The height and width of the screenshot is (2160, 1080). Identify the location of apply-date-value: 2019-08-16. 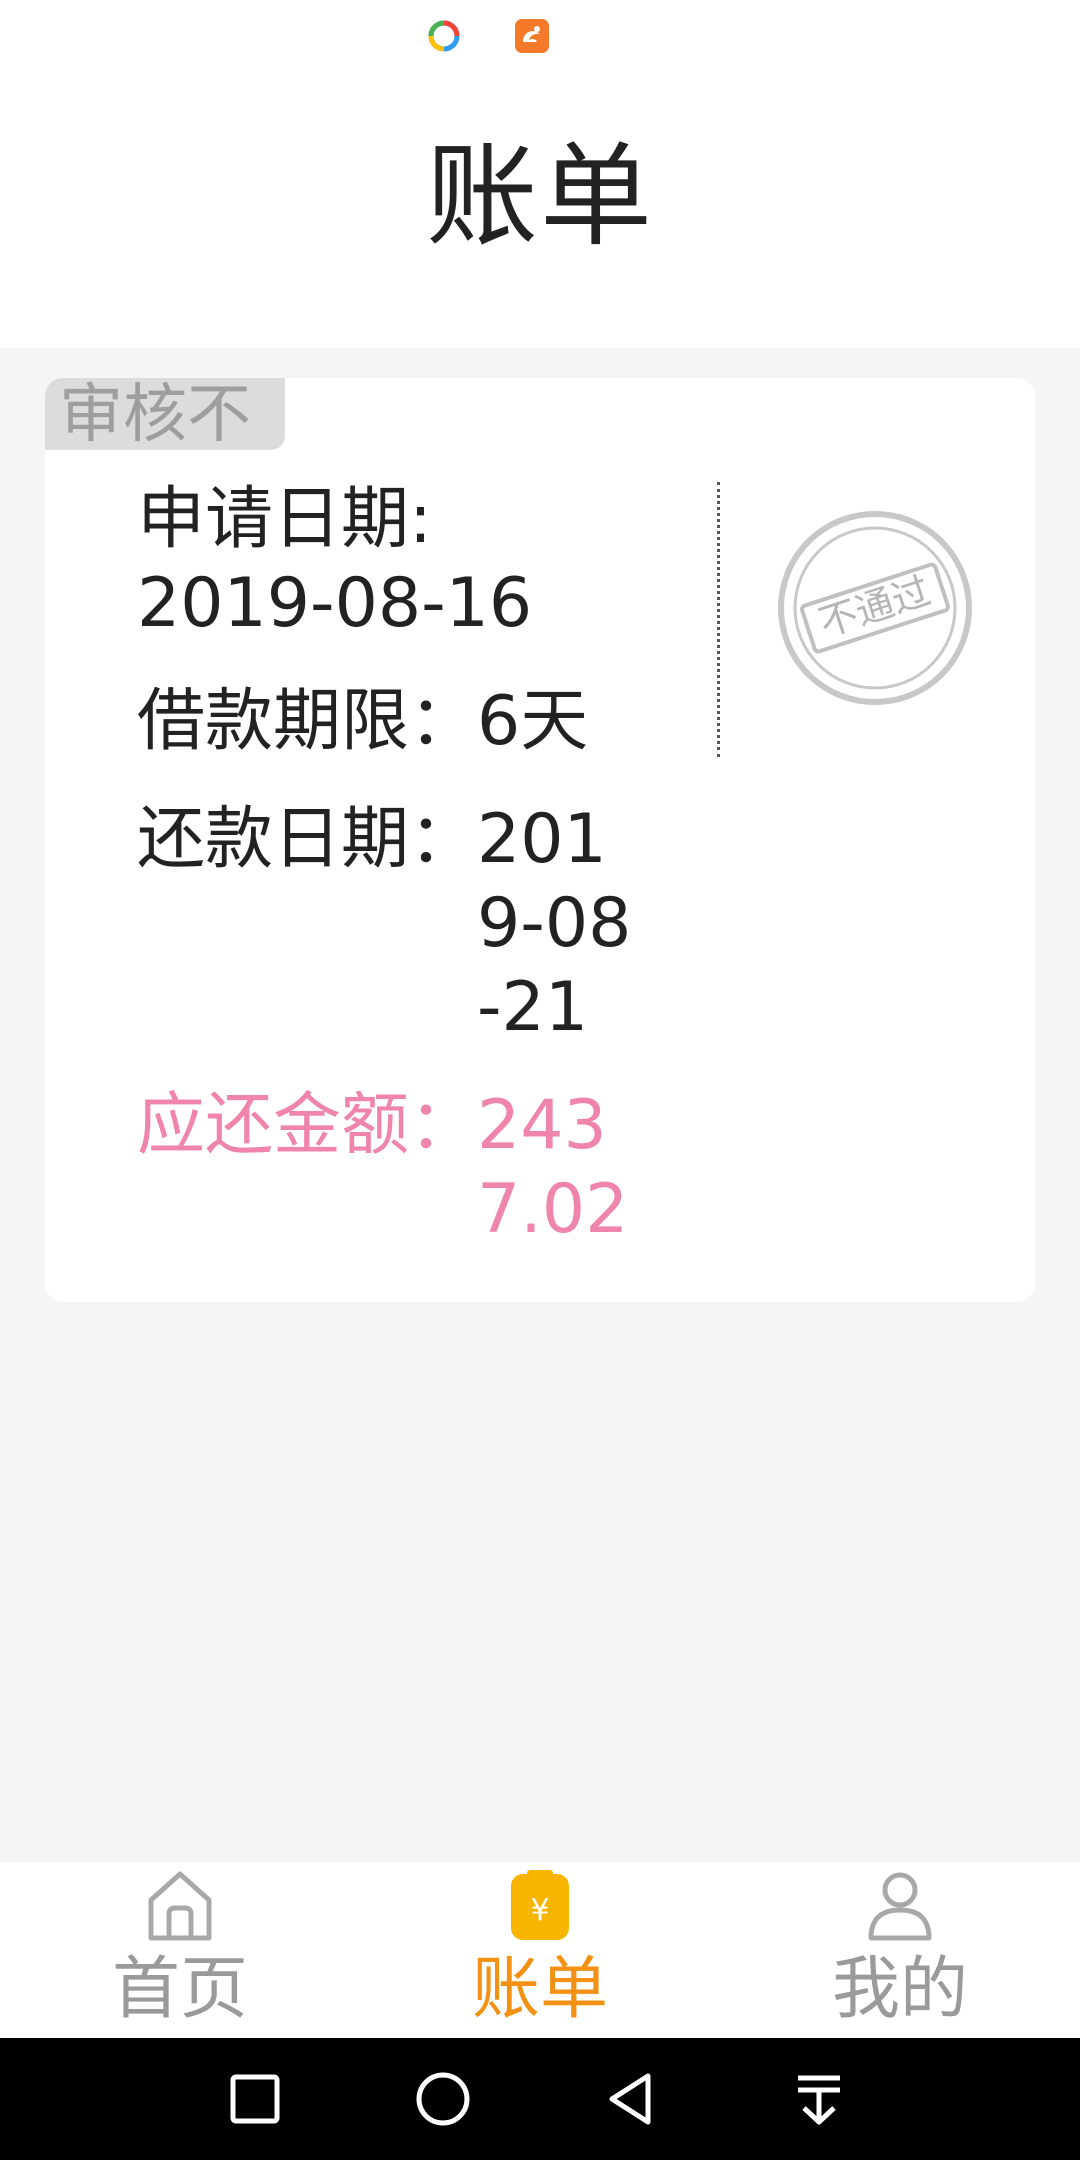
(335, 603).